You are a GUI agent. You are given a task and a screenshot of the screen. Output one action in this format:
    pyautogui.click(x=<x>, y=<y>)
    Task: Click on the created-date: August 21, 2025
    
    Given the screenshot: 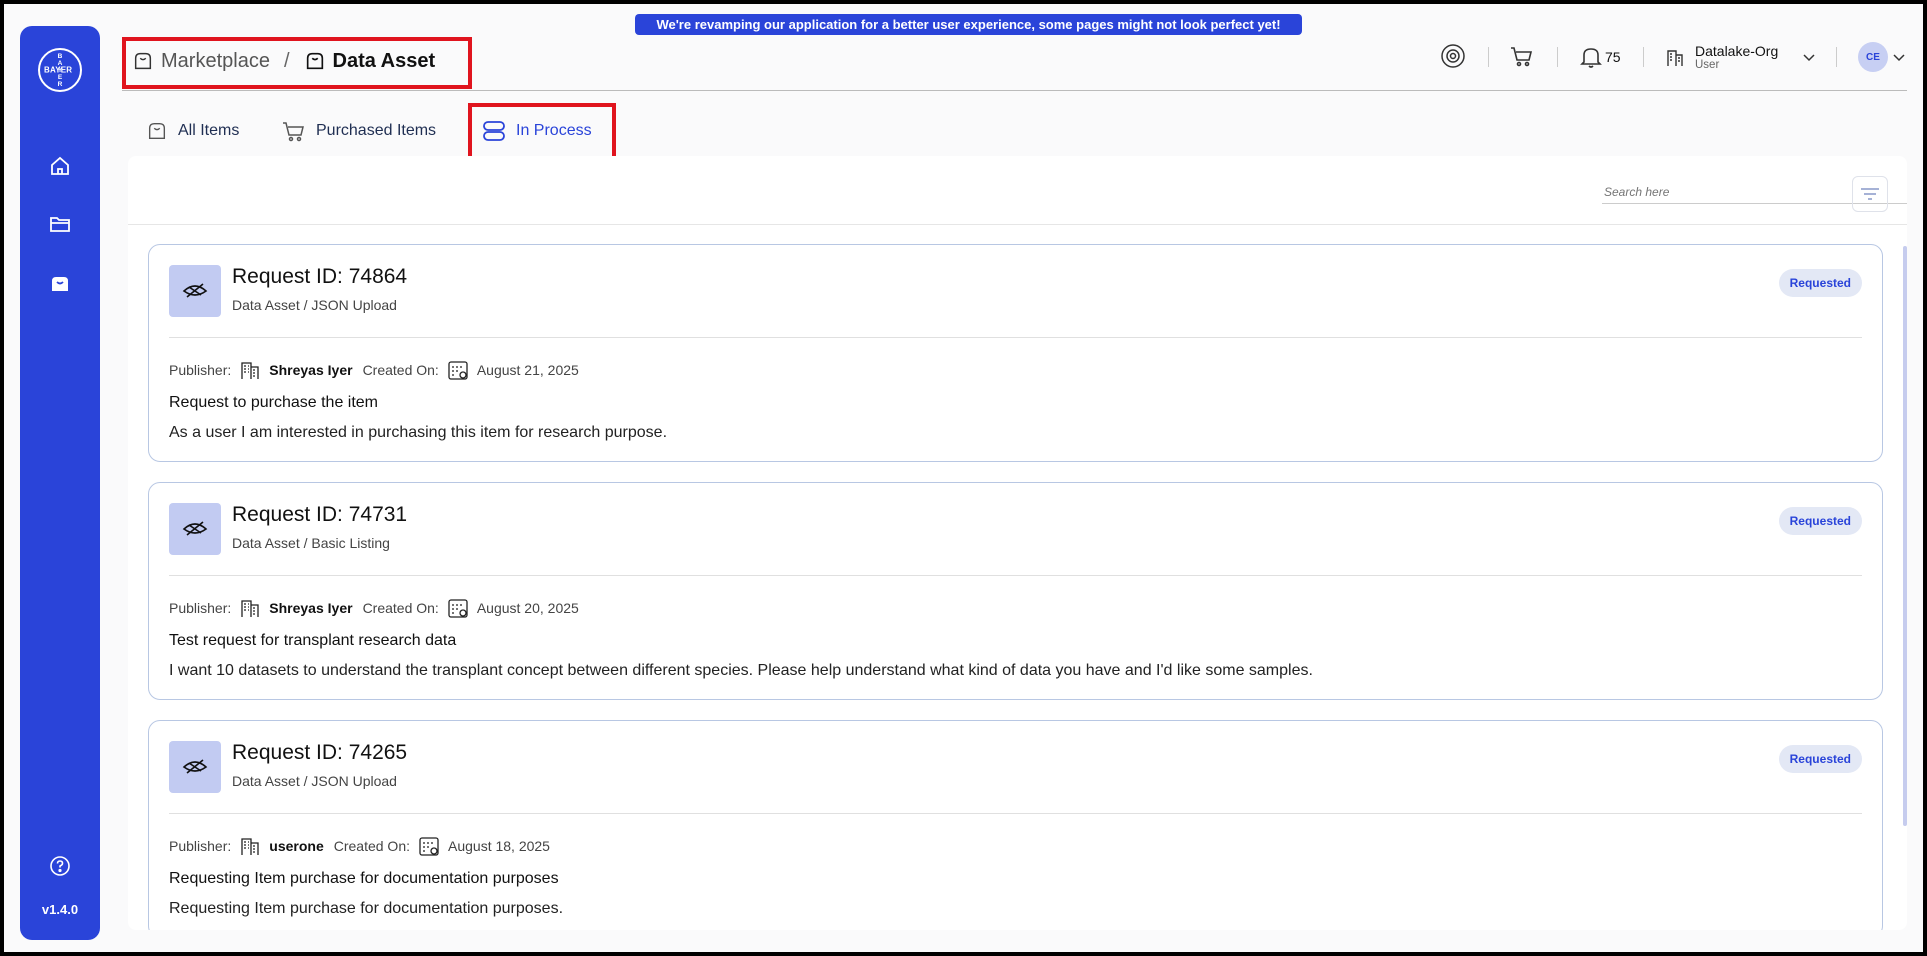 What is the action you would take?
    pyautogui.click(x=527, y=370)
    